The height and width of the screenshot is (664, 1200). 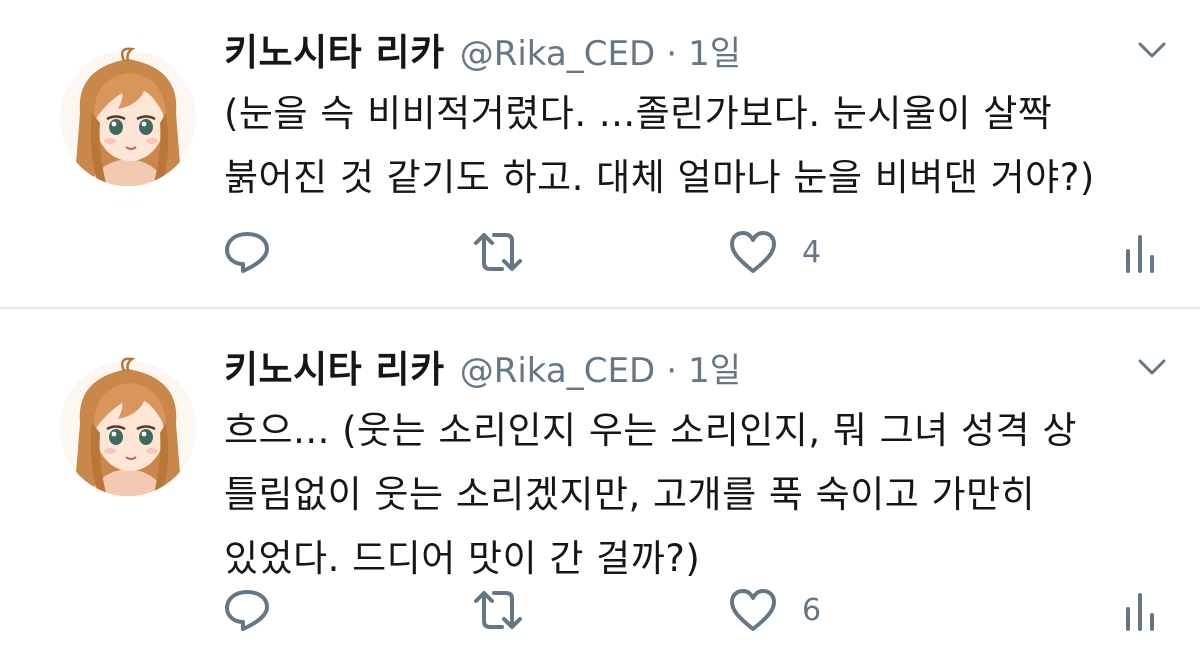 I want to click on action-bar: 4, so click(x=600, y=252).